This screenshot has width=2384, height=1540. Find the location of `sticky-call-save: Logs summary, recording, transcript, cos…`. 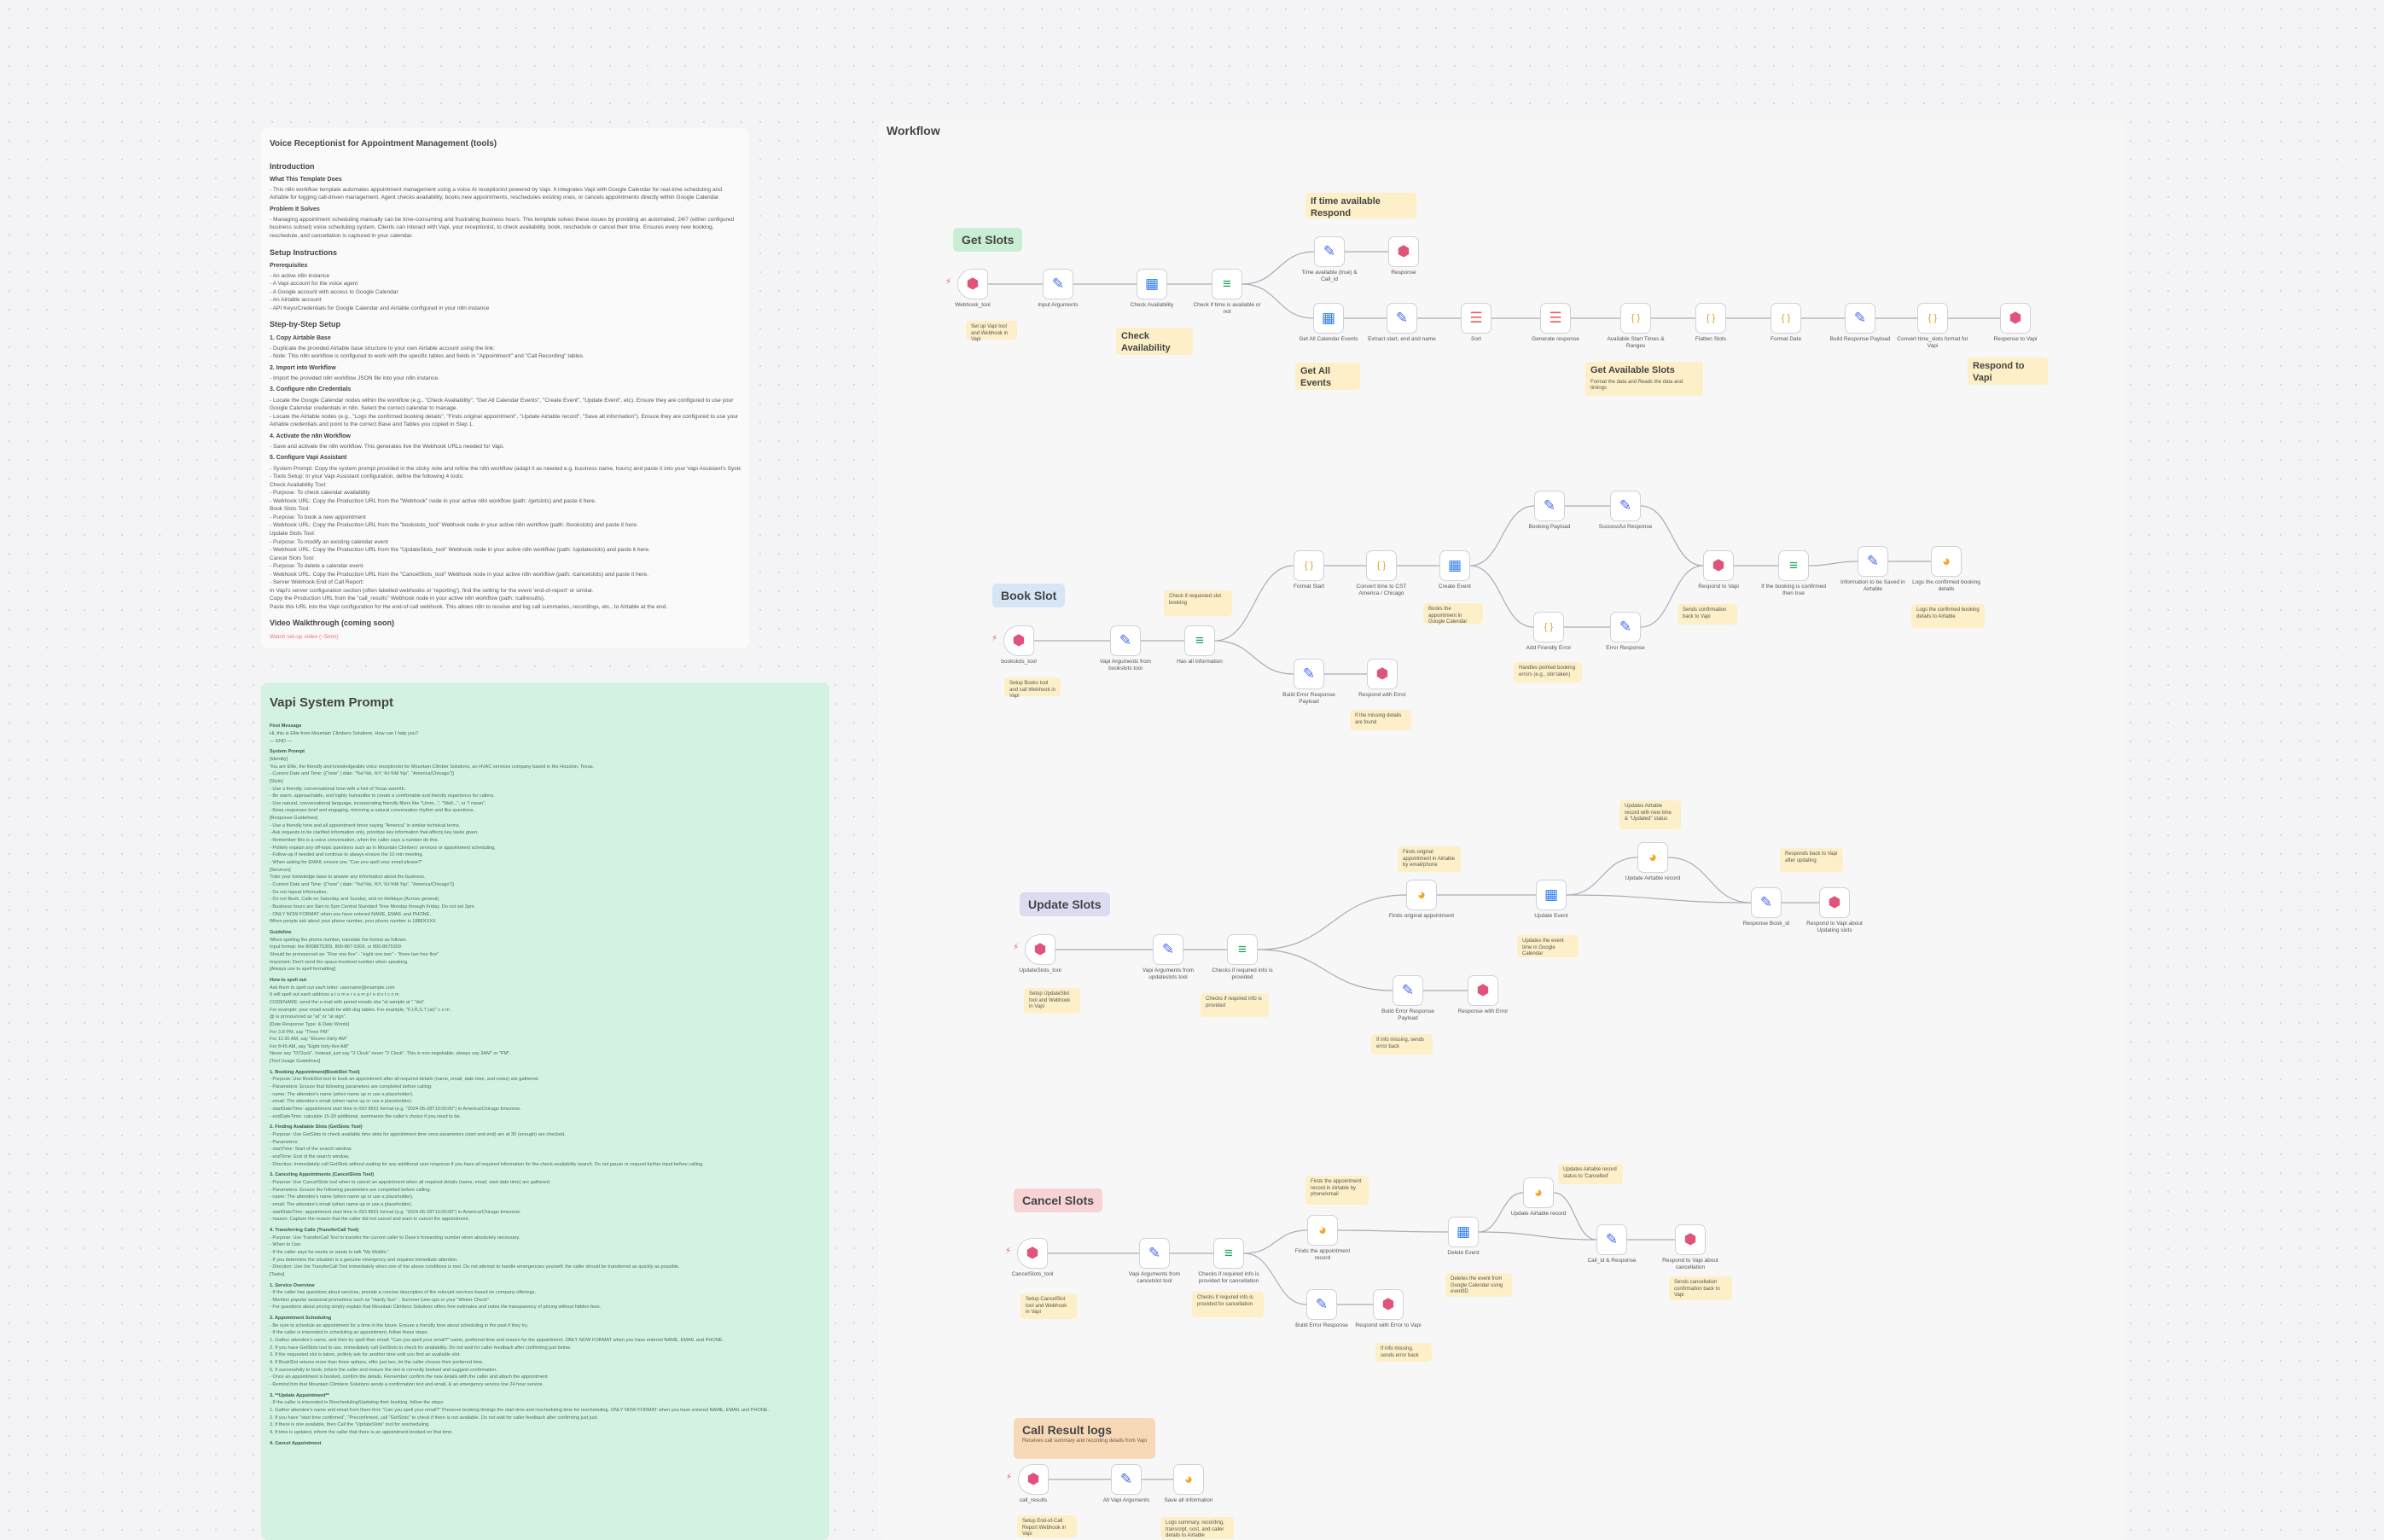

sticky-call-save: Logs summary, recording, transcript, cos… is located at coordinates (1197, 1528).